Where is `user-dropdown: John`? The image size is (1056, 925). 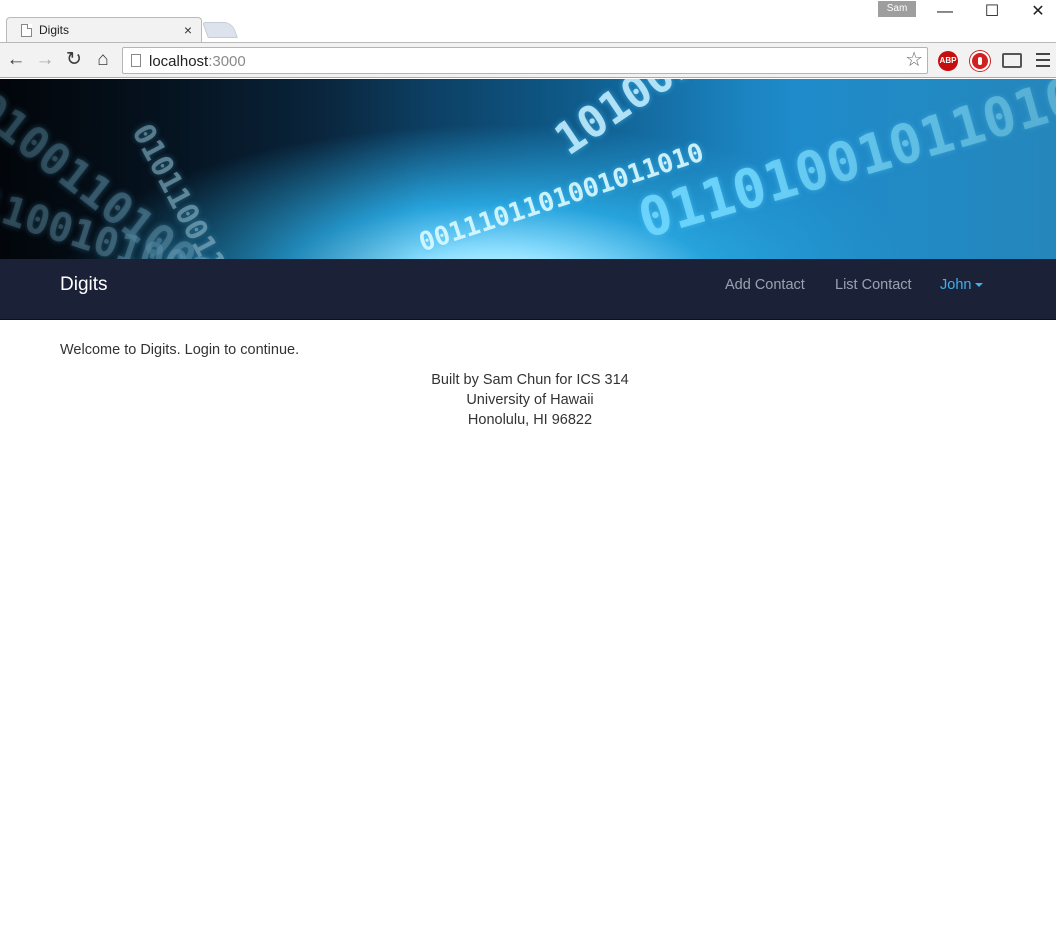 user-dropdown: John is located at coordinates (962, 285).